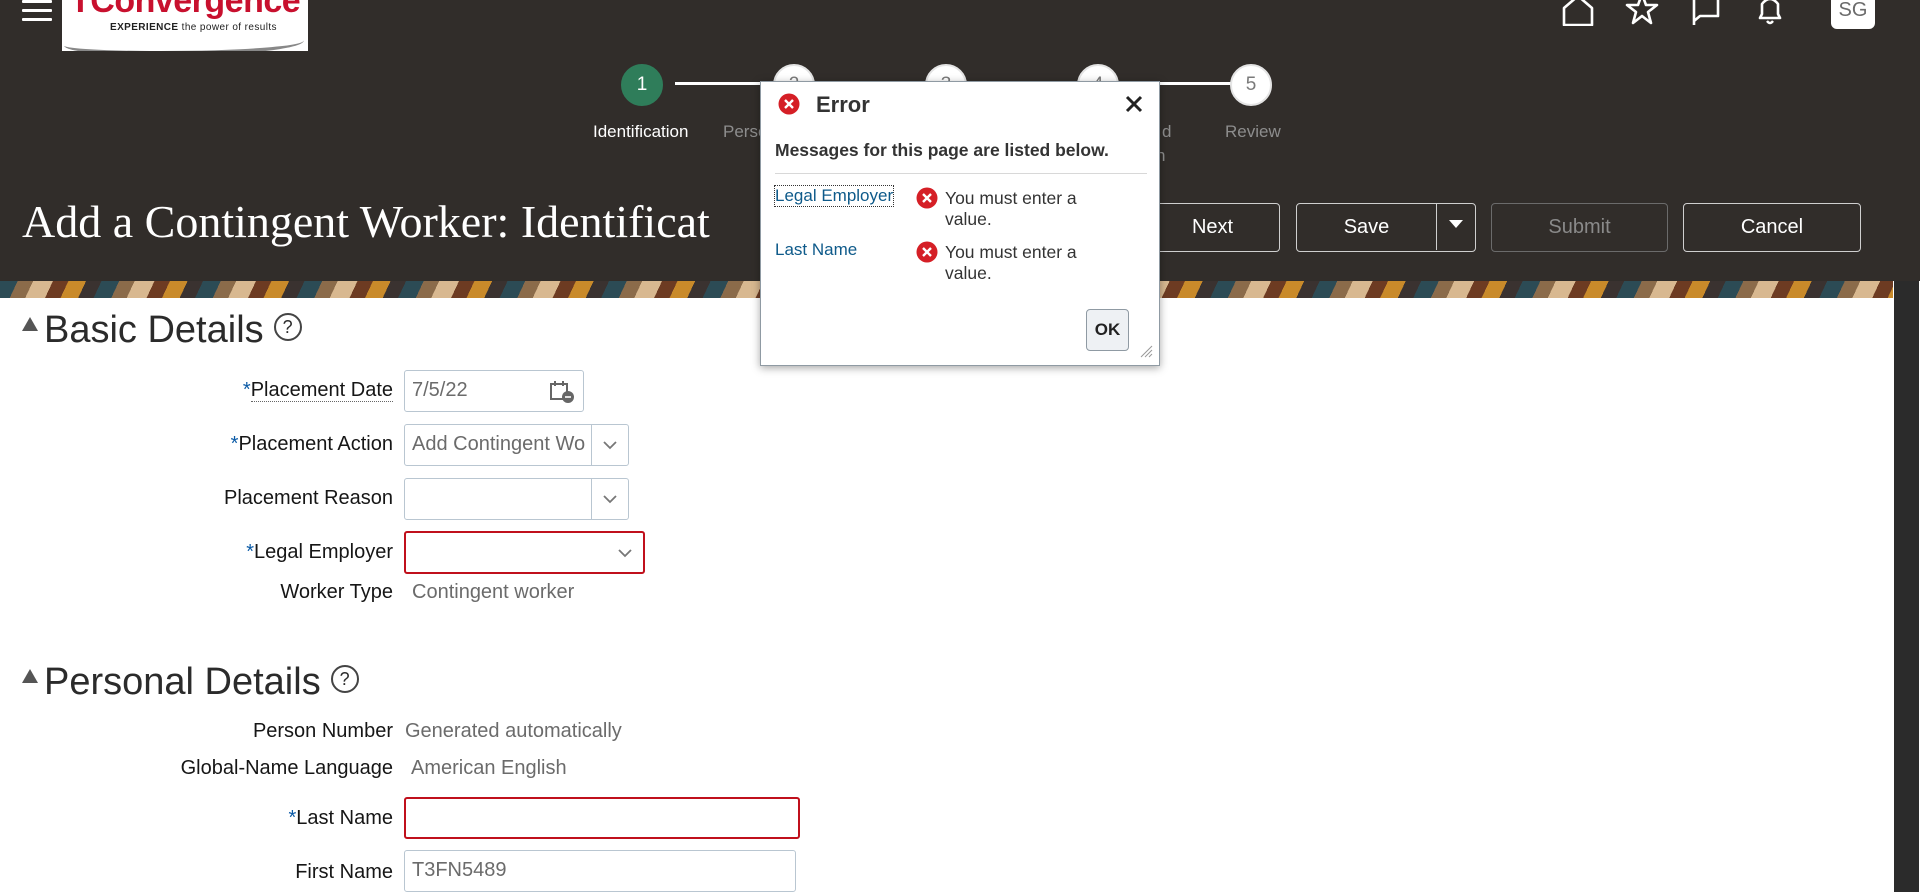  What do you see at coordinates (340, 818) in the screenshot?
I see `last-name-label: *Last Name` at bounding box center [340, 818].